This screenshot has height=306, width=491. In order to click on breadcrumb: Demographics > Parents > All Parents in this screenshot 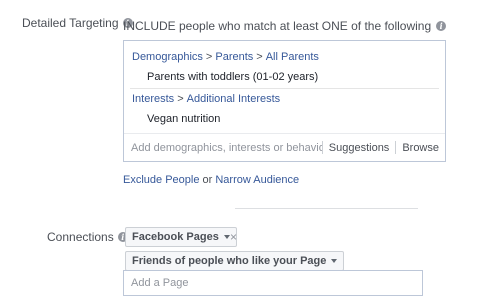, I will do `click(225, 57)`.